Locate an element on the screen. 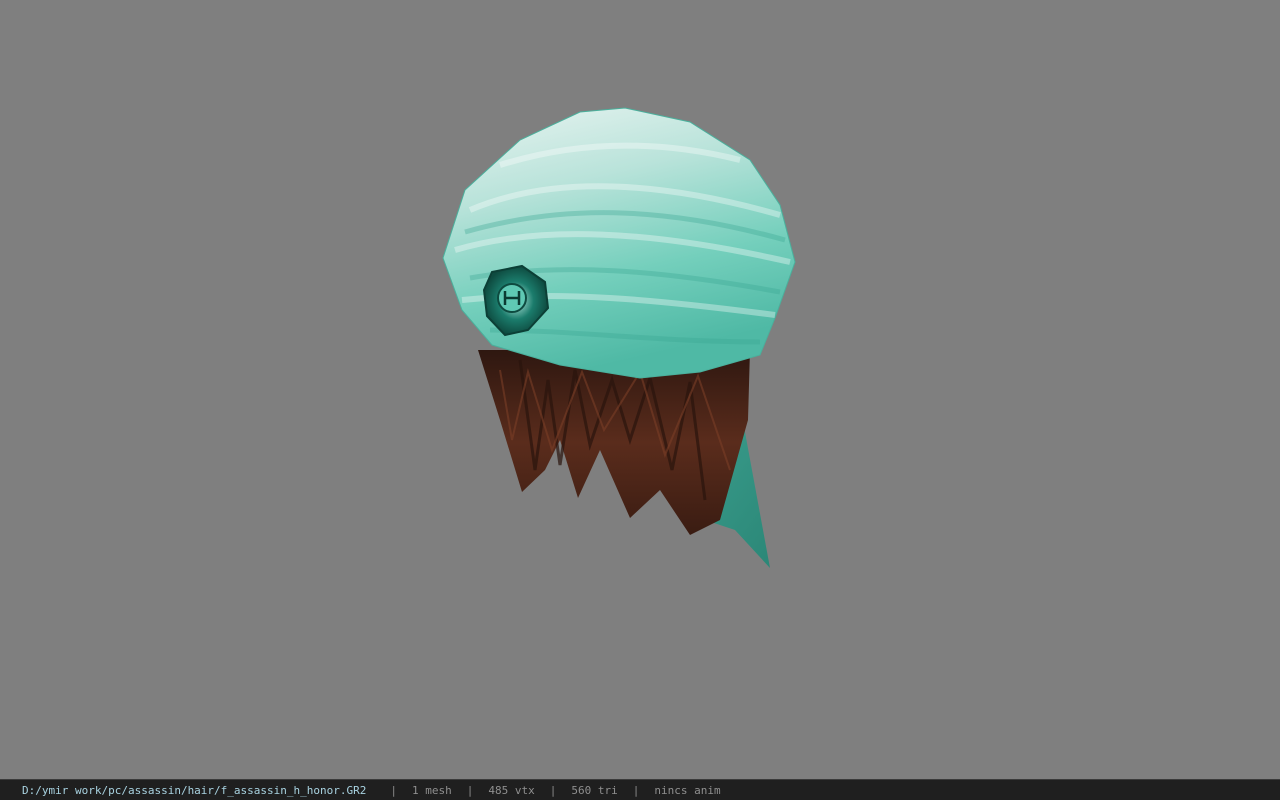  vertex-count: 485 vtx is located at coordinates (511, 790).